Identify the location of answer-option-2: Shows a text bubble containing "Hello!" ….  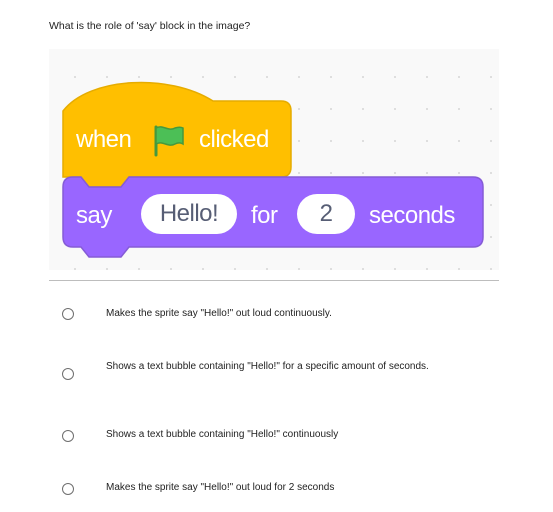
(276, 375).